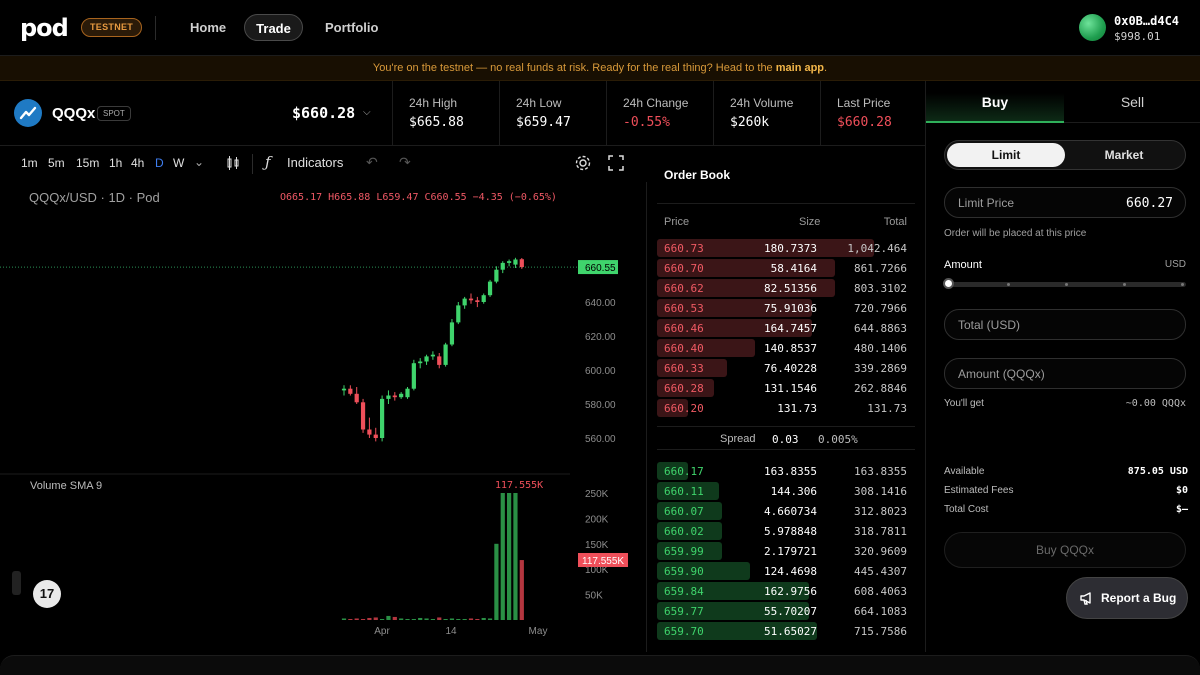  What do you see at coordinates (1066, 490) in the screenshot?
I see `fees-row: Estimated Fees $0` at bounding box center [1066, 490].